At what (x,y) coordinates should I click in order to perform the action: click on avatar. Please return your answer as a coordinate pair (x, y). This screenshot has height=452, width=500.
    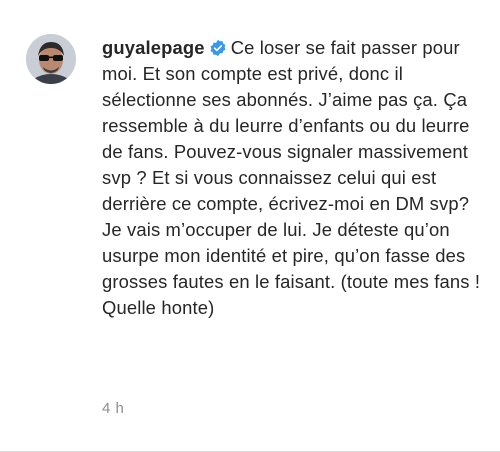
    Looking at the image, I should click on (51, 59).